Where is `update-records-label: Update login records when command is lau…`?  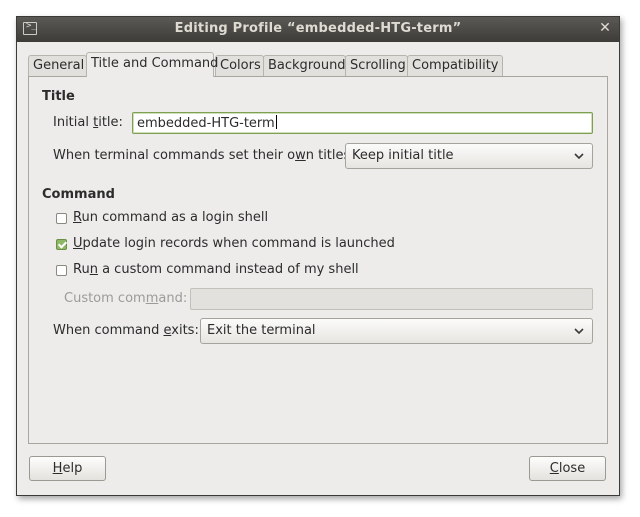
update-records-label: Update login records when command is lau… is located at coordinates (234, 243).